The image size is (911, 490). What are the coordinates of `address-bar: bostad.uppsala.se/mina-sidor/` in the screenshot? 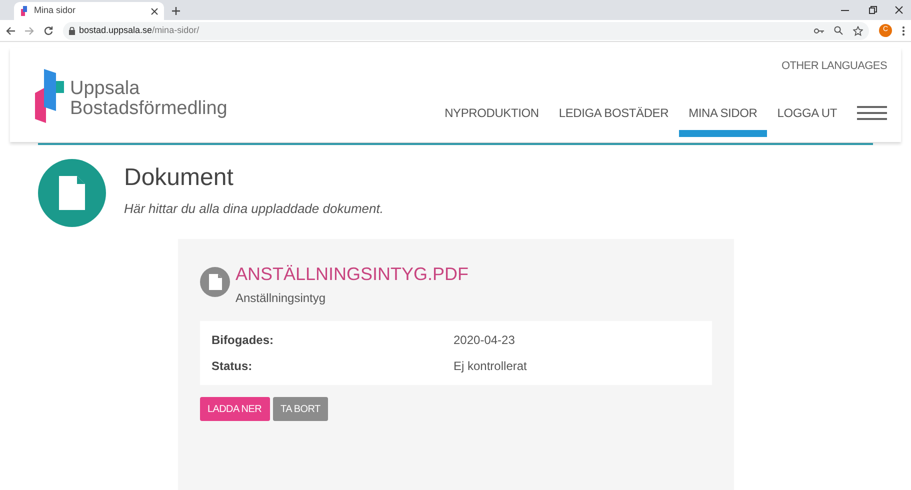 It's located at (466, 31).